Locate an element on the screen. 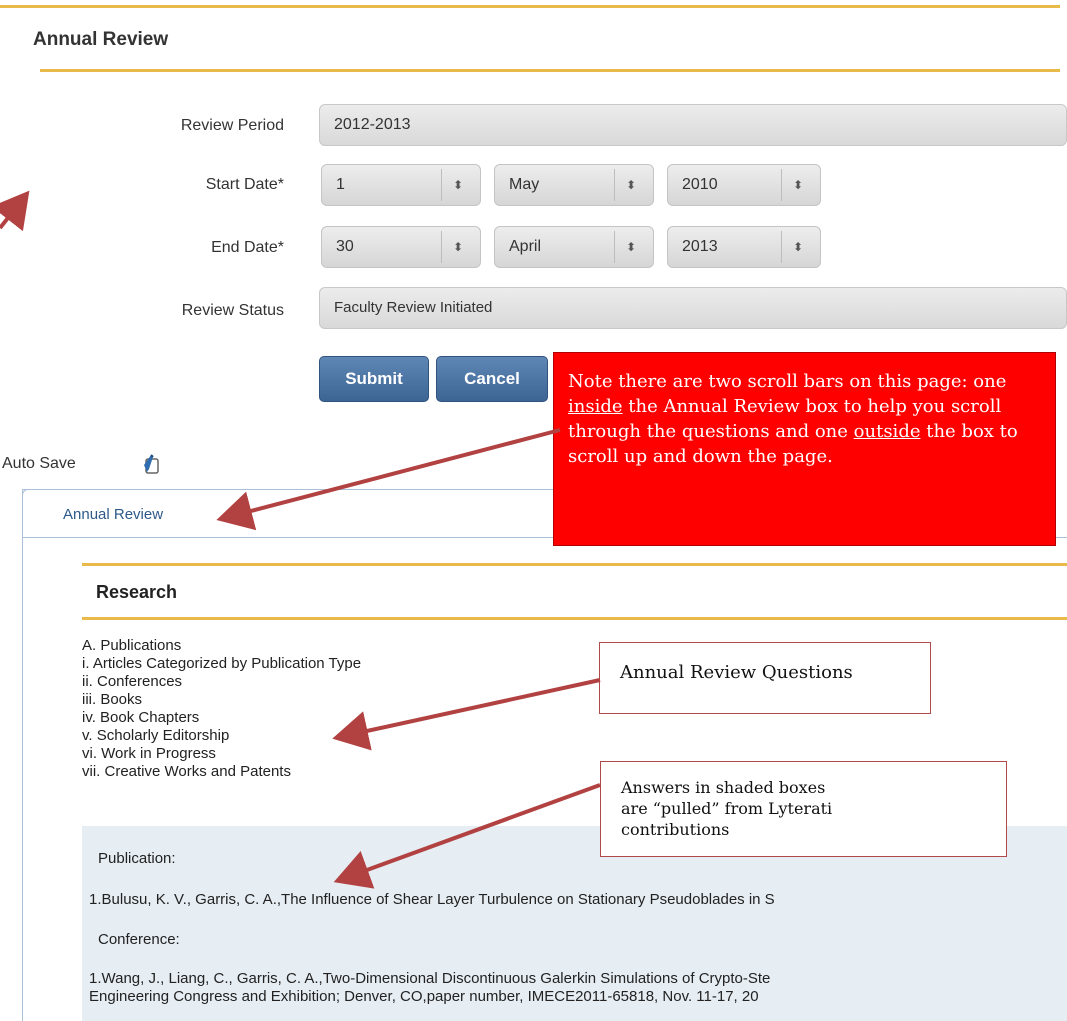 The width and height of the screenshot is (1067, 1021). answers-arrow is located at coordinates (467, 836).